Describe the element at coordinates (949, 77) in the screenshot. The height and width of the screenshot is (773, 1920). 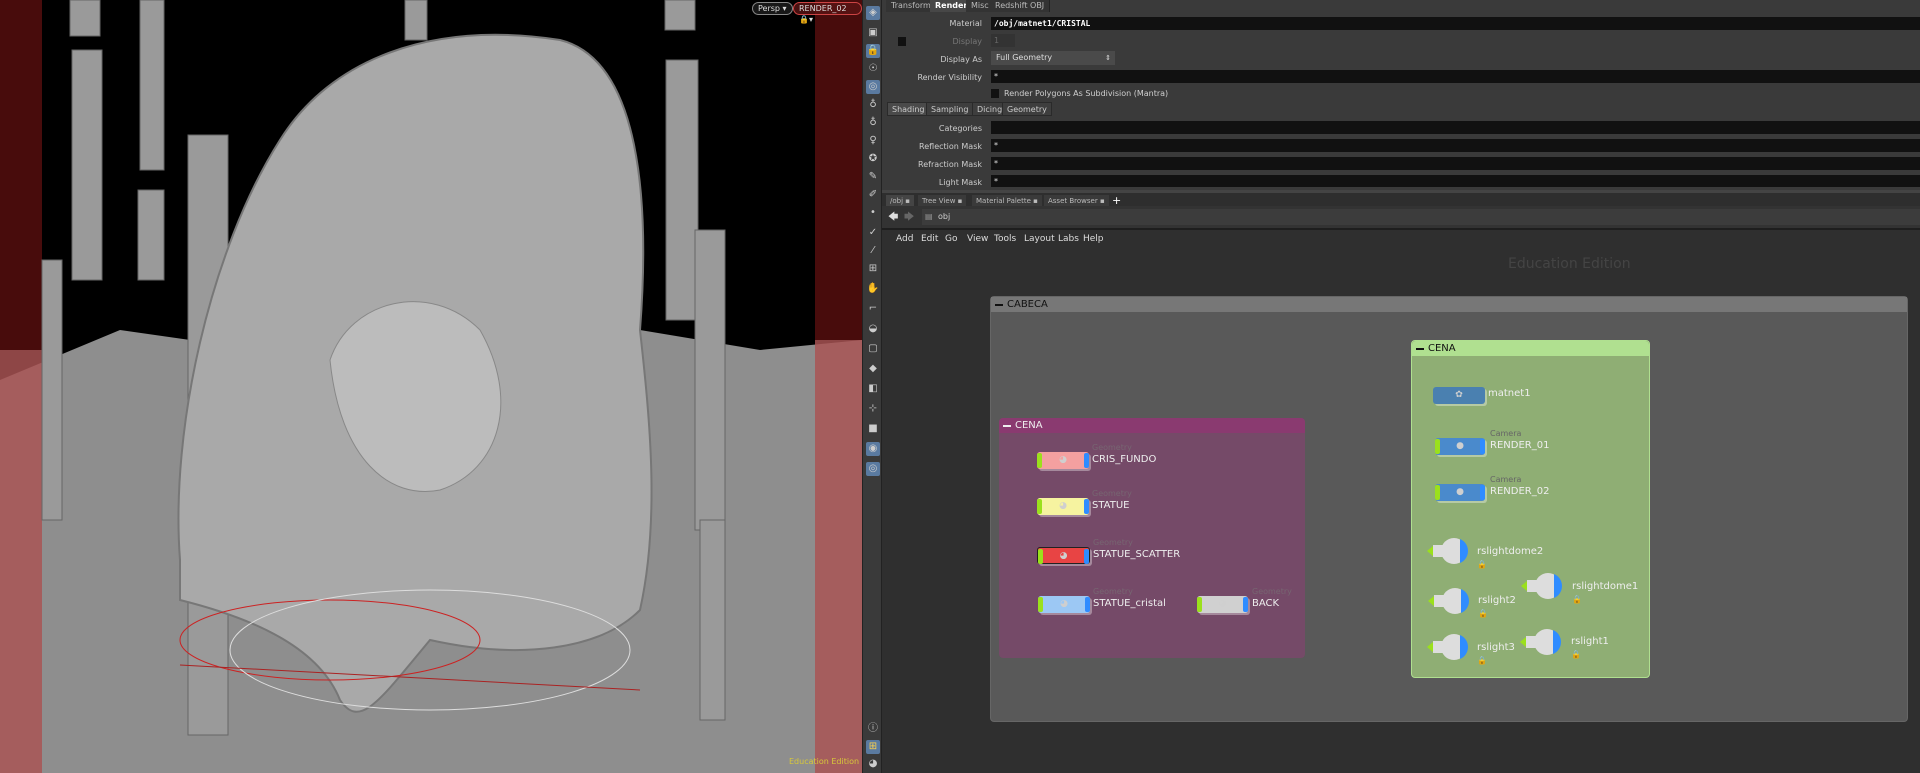
I see `render-visibility-label: Render Visibility` at that location.